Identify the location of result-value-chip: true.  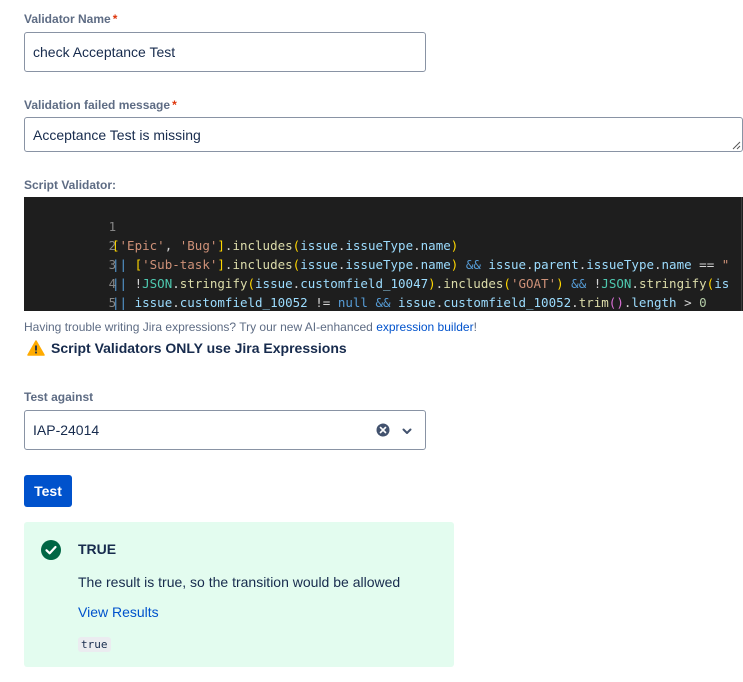
(94, 644).